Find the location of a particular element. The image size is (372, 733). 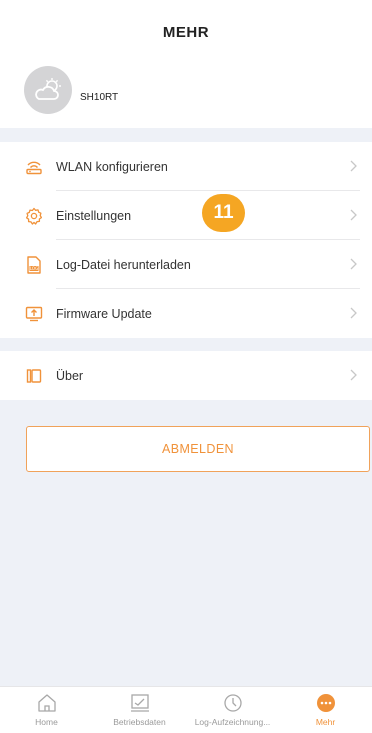

tab-operating-data: Betriebsdaten is located at coordinates (139, 710).